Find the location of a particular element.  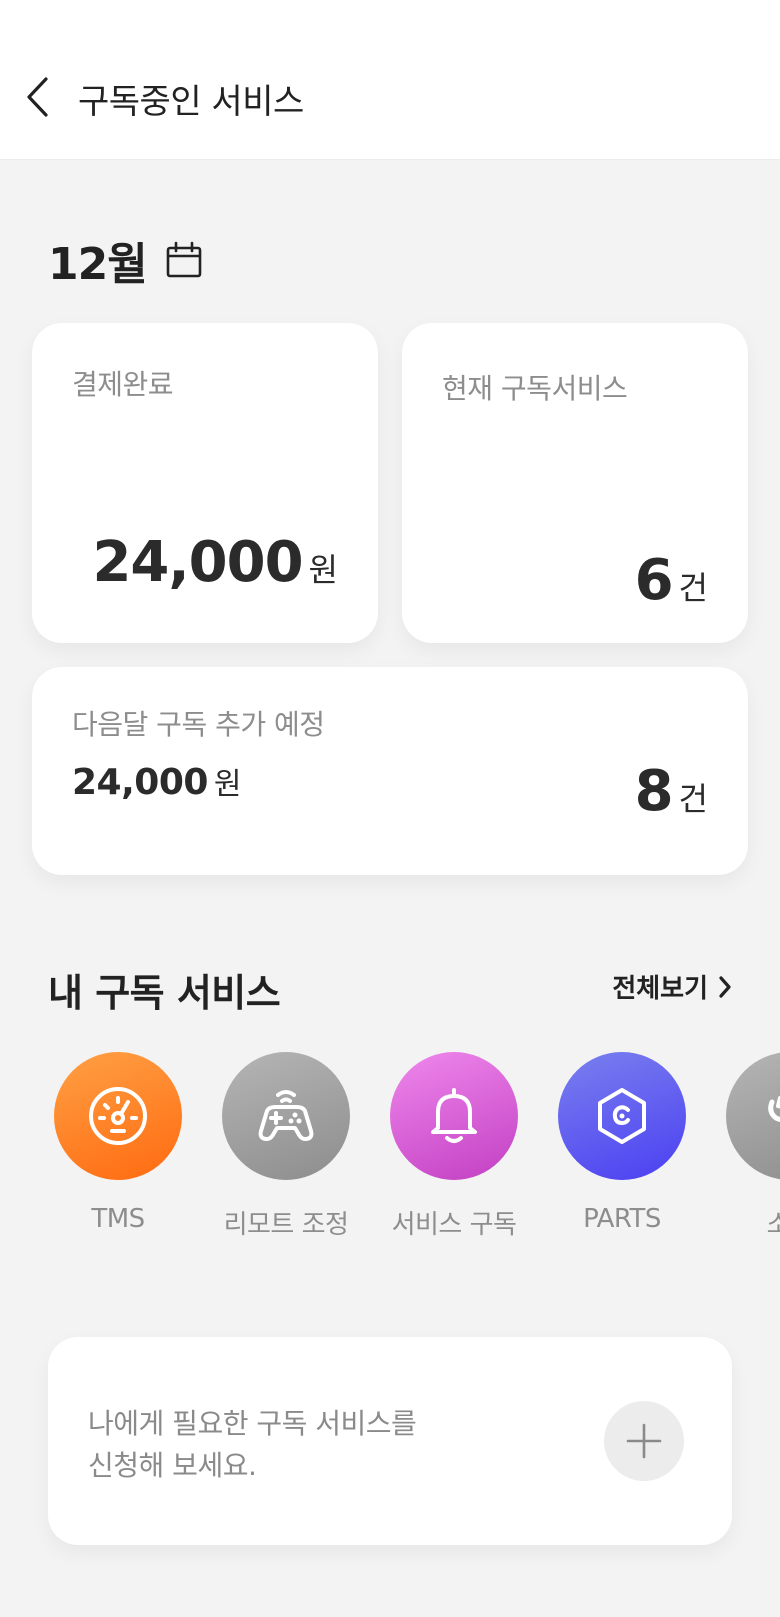

back-button is located at coordinates (38, 97).